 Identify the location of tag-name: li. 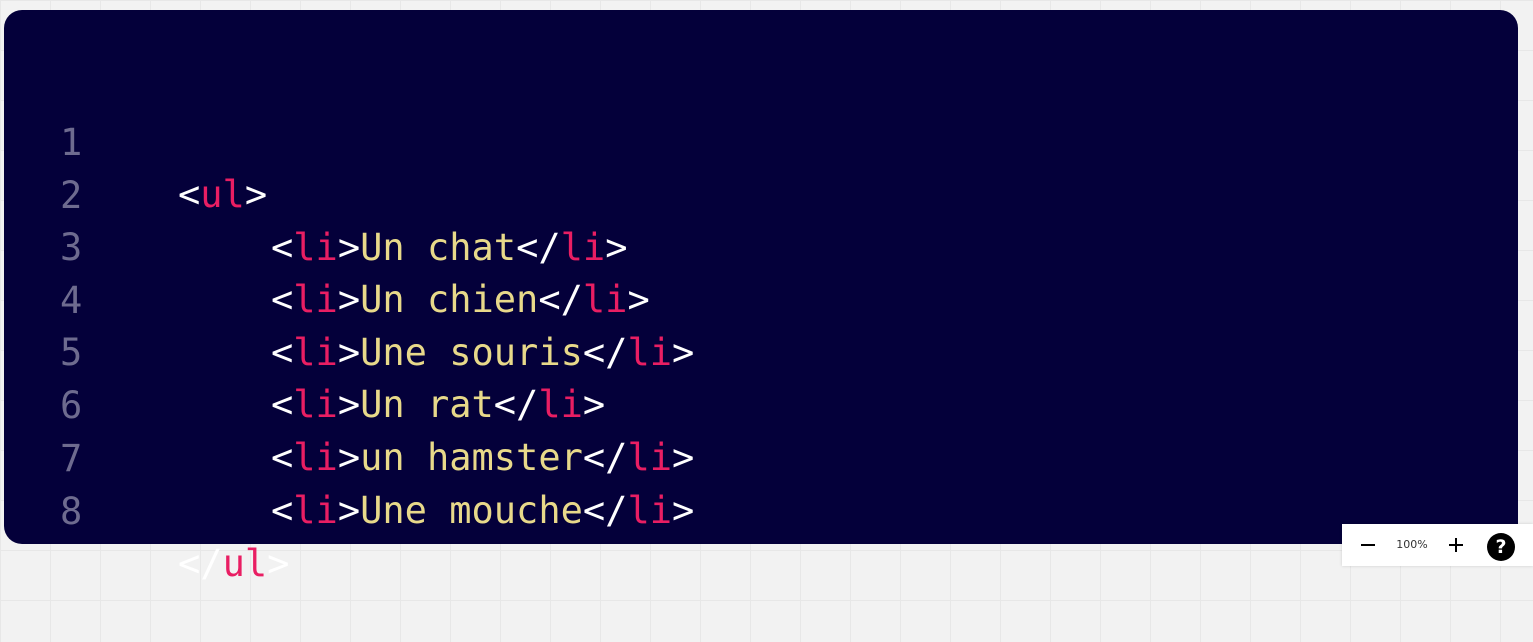
(315, 510).